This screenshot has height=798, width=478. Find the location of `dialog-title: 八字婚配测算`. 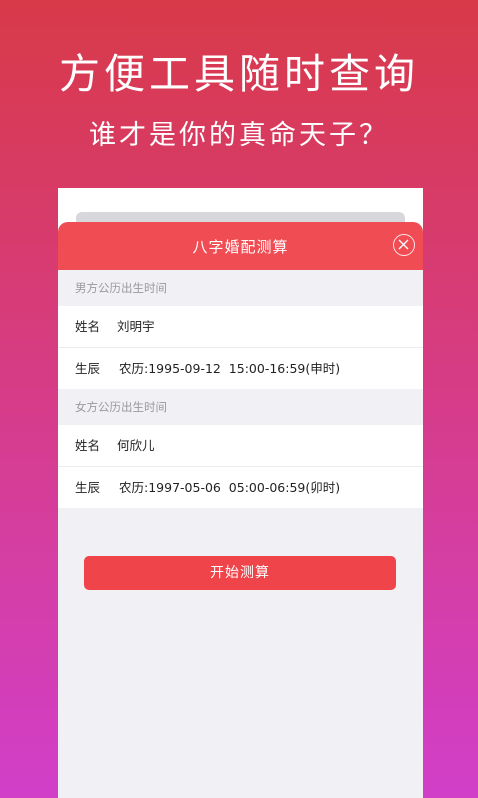

dialog-title: 八字婚配测算 is located at coordinates (240, 247).